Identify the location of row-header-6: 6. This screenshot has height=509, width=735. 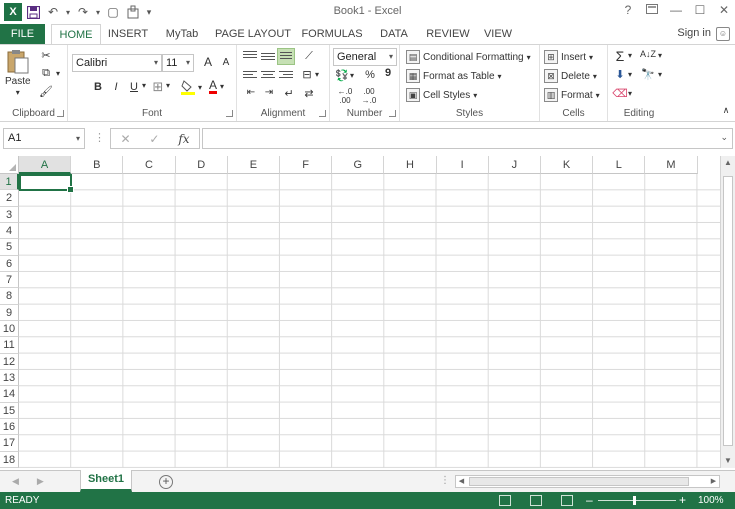
(9, 263).